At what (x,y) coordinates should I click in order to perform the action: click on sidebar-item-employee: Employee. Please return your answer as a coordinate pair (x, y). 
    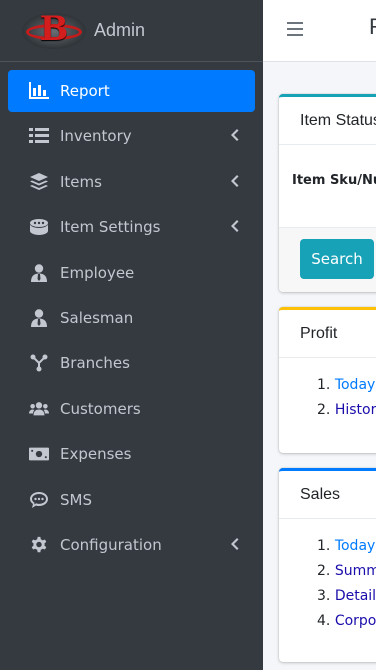
    Looking at the image, I should click on (131, 273).